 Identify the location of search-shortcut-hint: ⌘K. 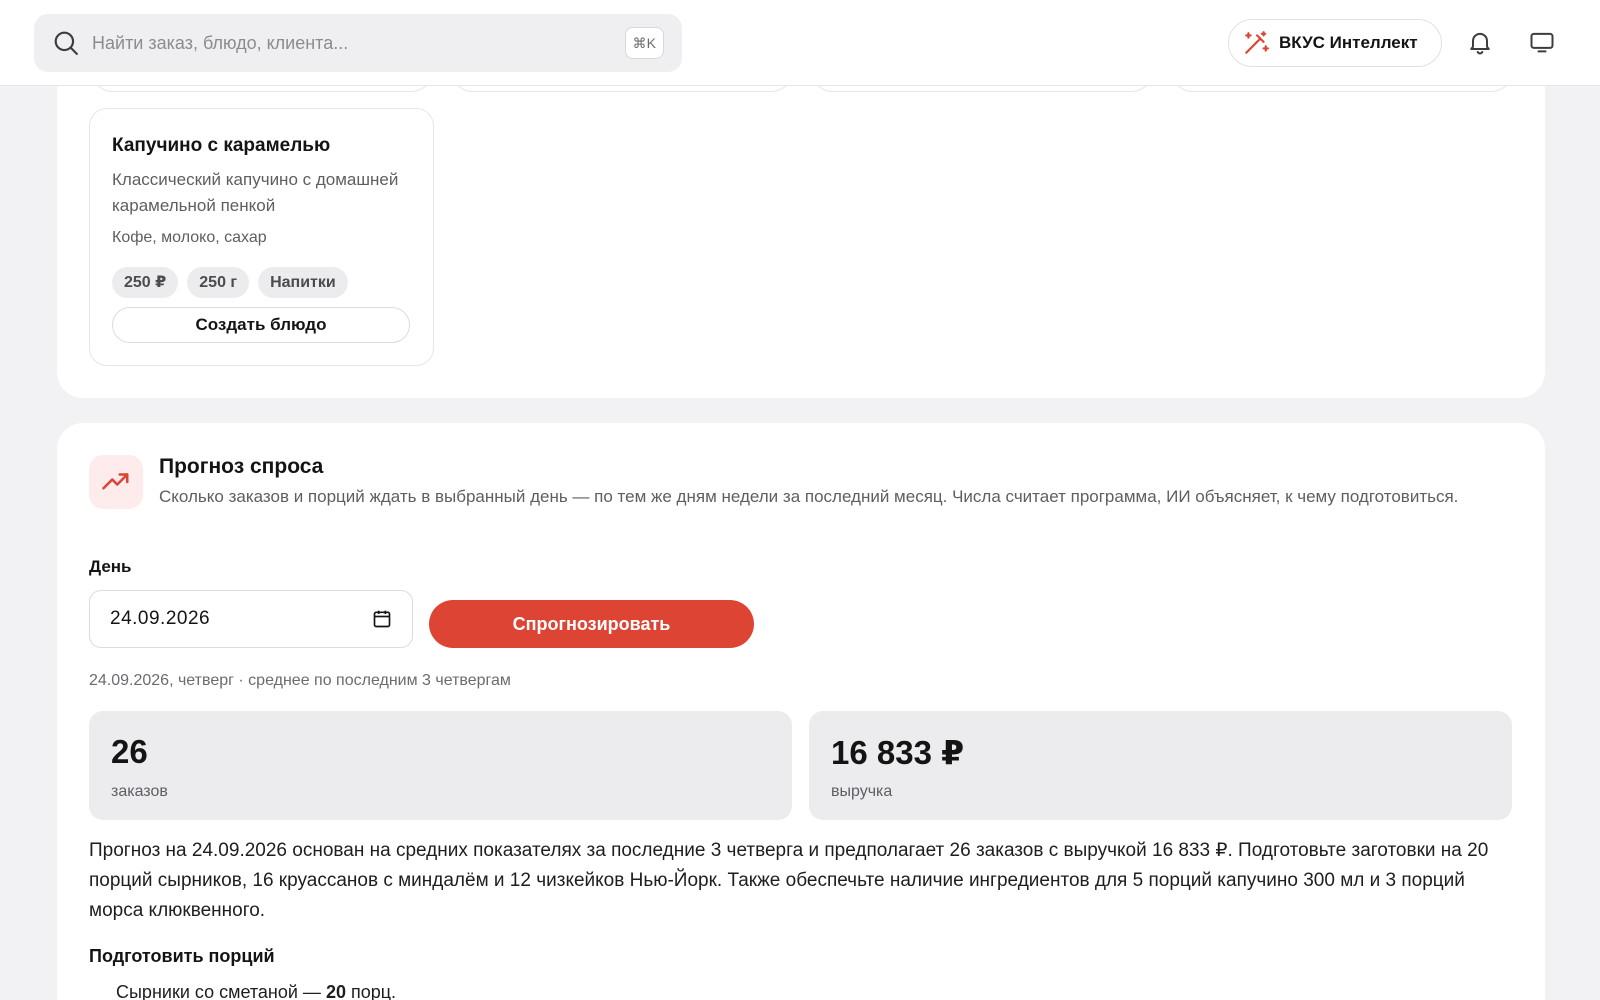
(644, 43).